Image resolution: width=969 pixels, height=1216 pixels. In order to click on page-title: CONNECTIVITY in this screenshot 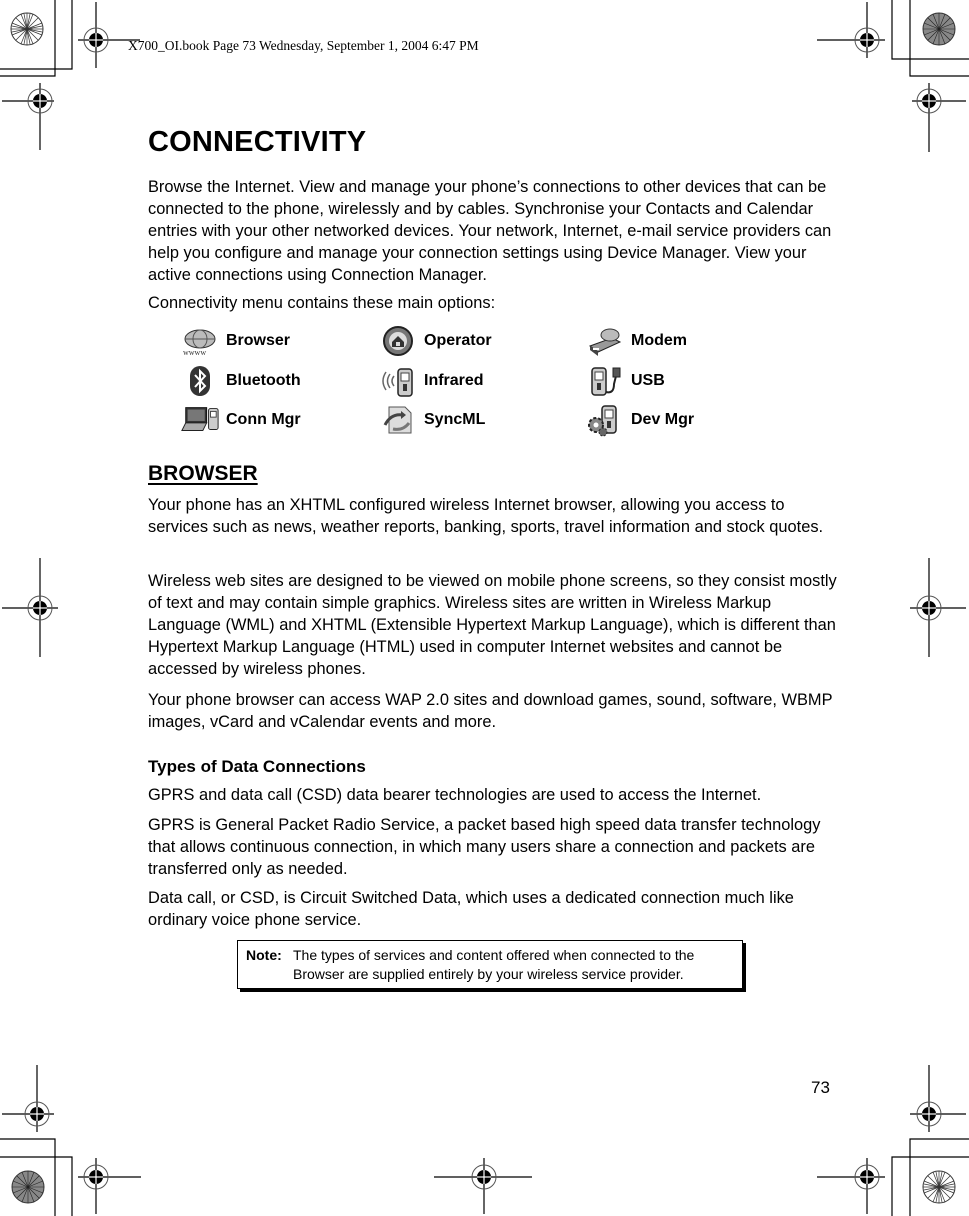, I will do `click(257, 142)`.